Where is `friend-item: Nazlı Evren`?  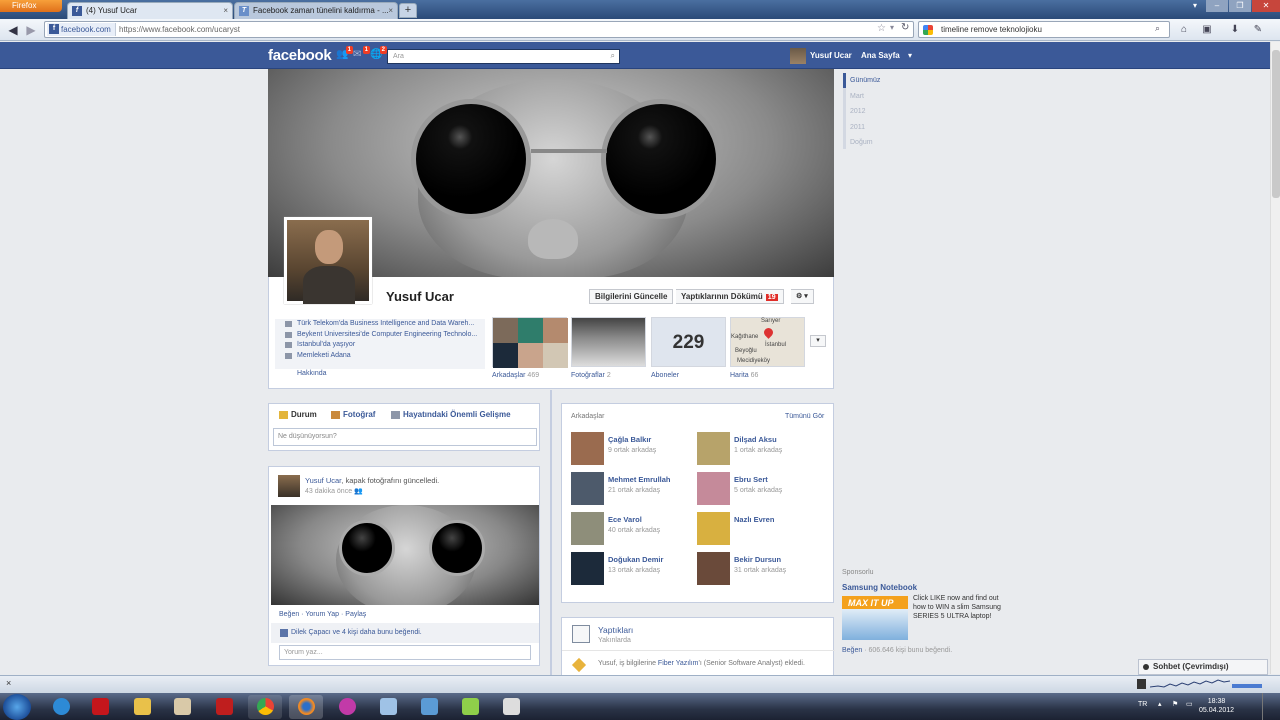 friend-item: Nazlı Evren is located at coordinates (762, 530).